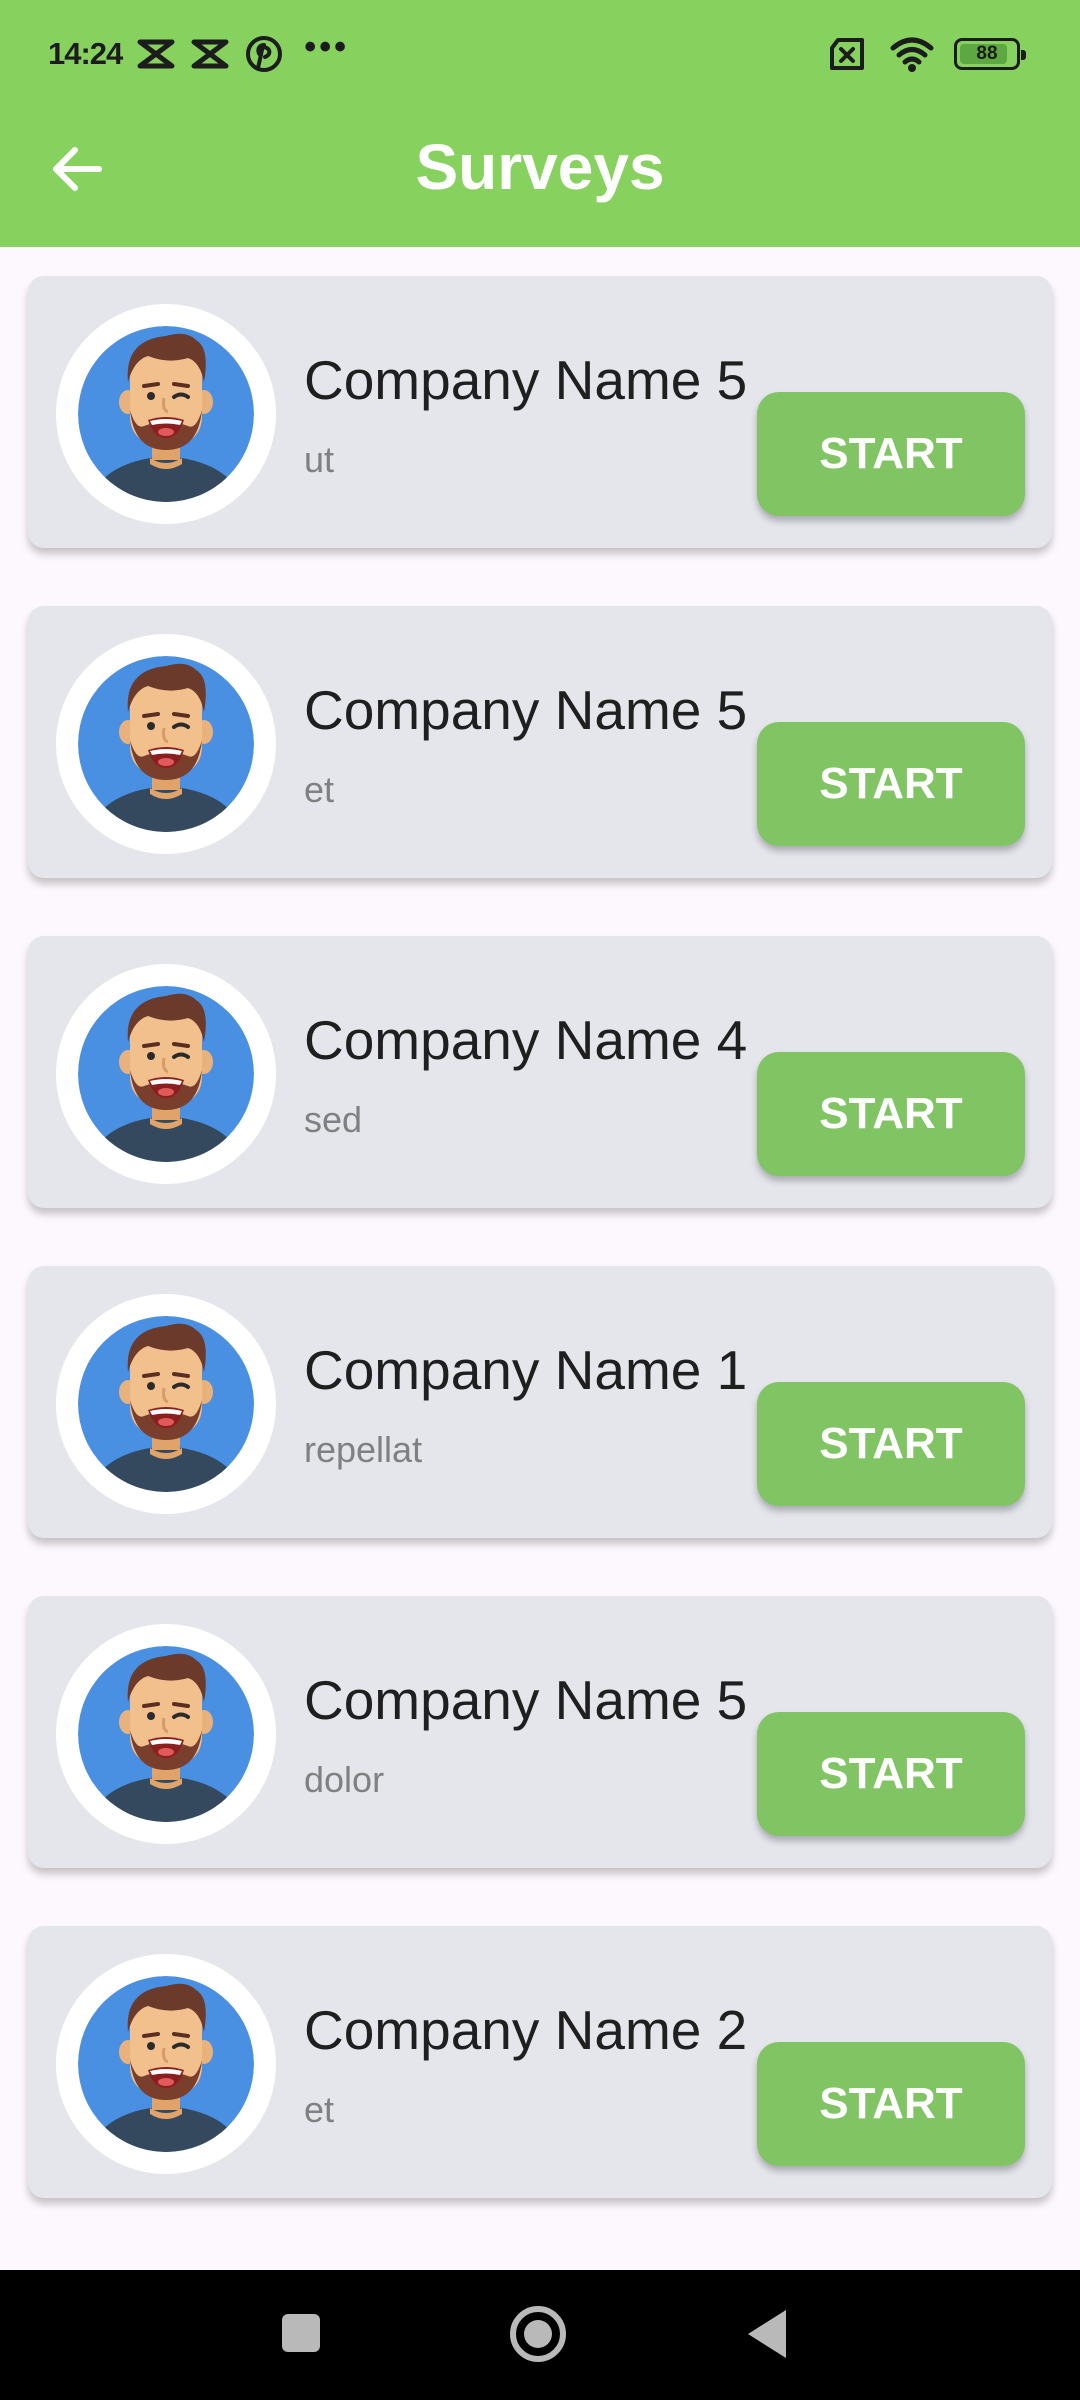 The height and width of the screenshot is (2400, 1080). I want to click on company-name: Company Name 2, so click(526, 2030).